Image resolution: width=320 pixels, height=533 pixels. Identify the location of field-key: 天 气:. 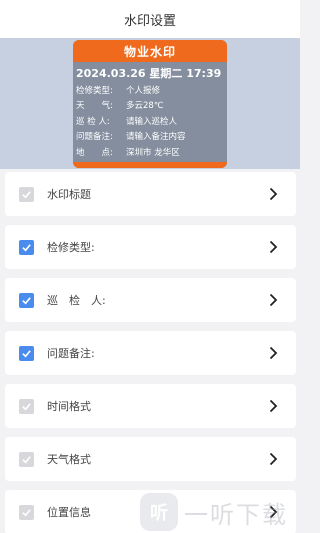
(94, 106).